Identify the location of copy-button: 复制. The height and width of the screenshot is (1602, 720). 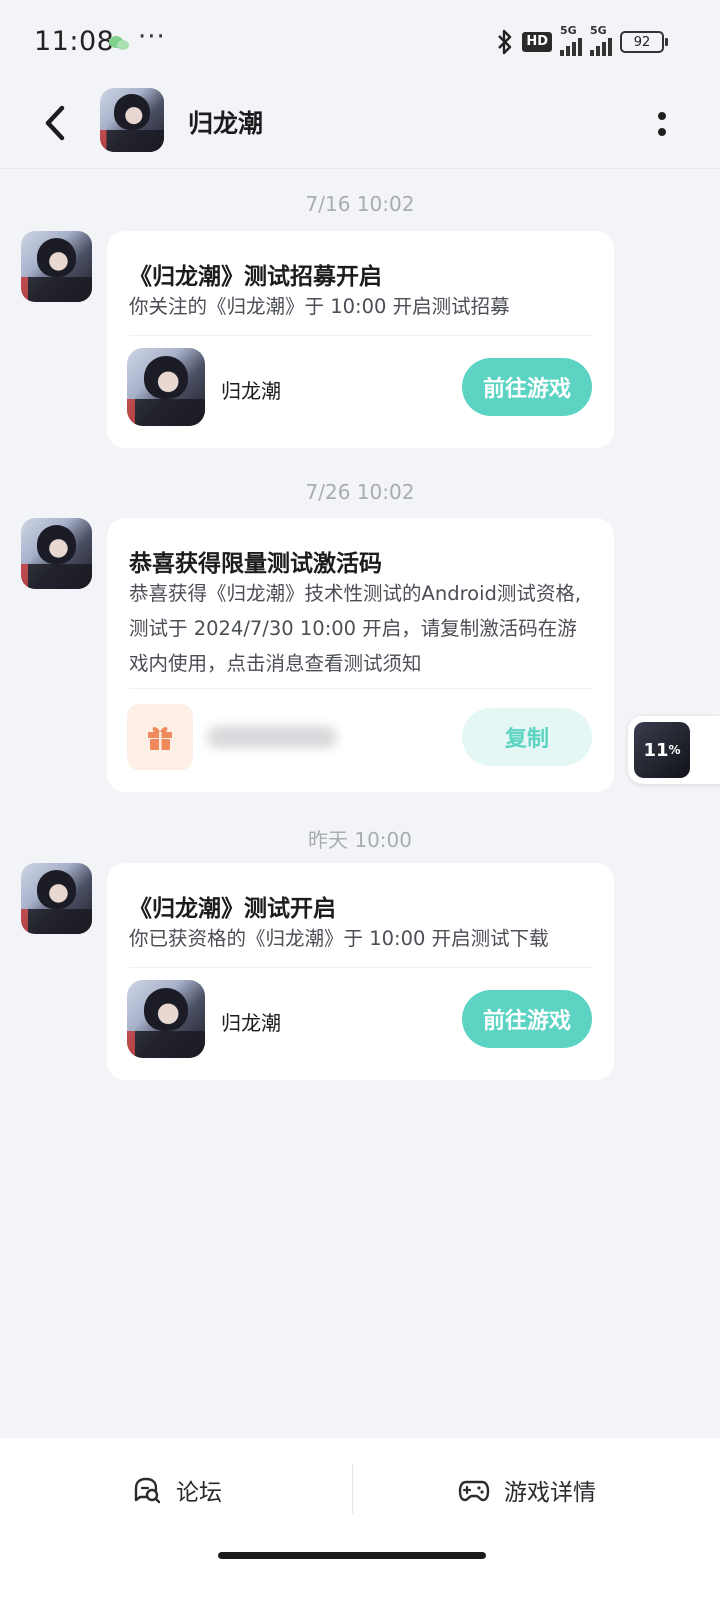
(527, 737).